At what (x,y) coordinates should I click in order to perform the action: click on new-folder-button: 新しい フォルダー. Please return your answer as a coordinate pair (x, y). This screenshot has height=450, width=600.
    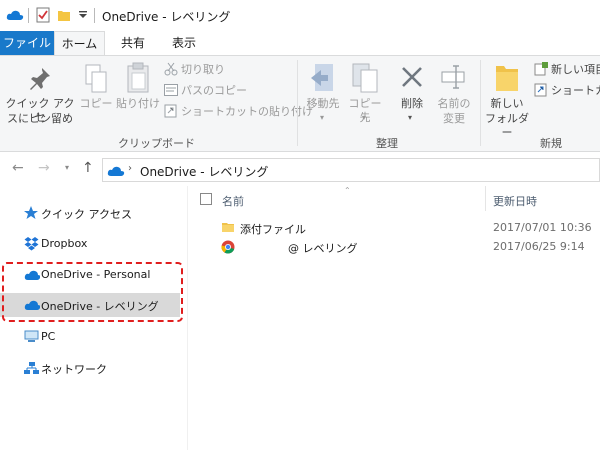
    Looking at the image, I should click on (507, 97).